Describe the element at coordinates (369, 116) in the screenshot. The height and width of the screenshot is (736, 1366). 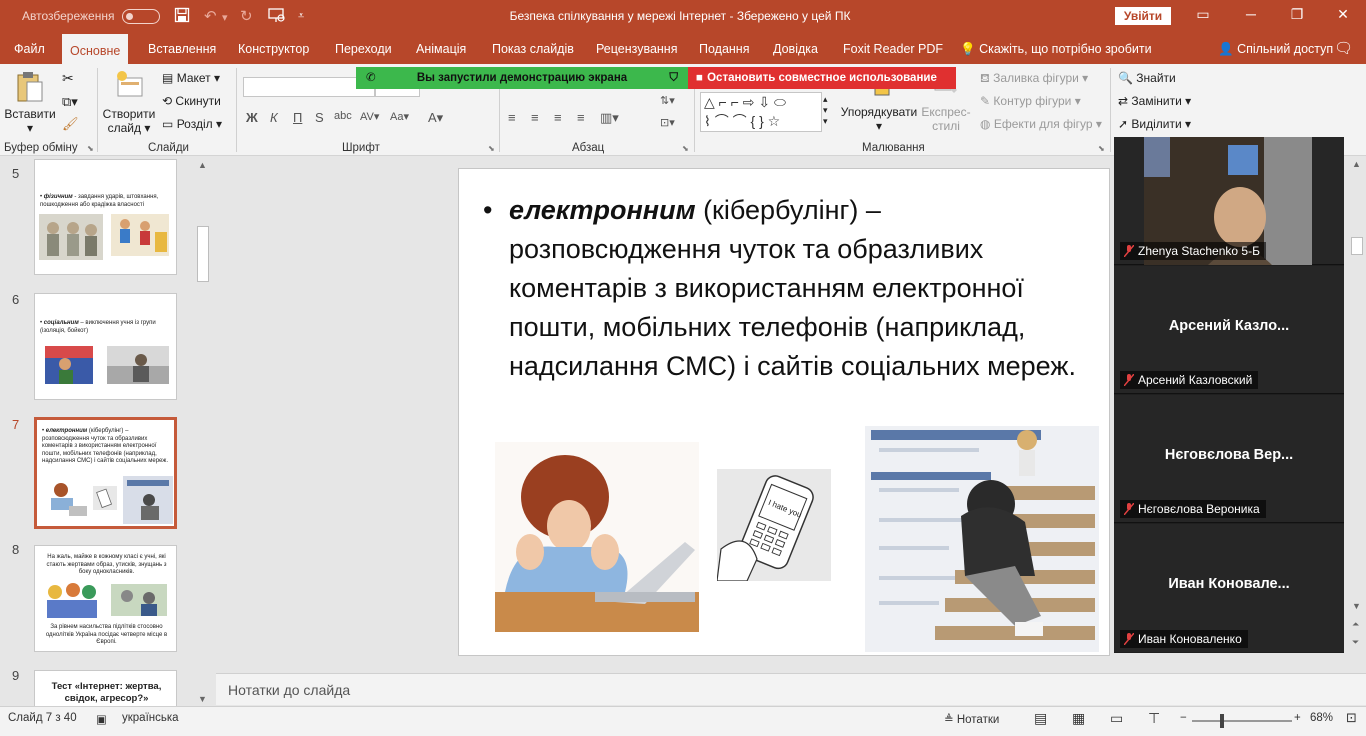
I see `character-spacing-icon: AV▾` at that location.